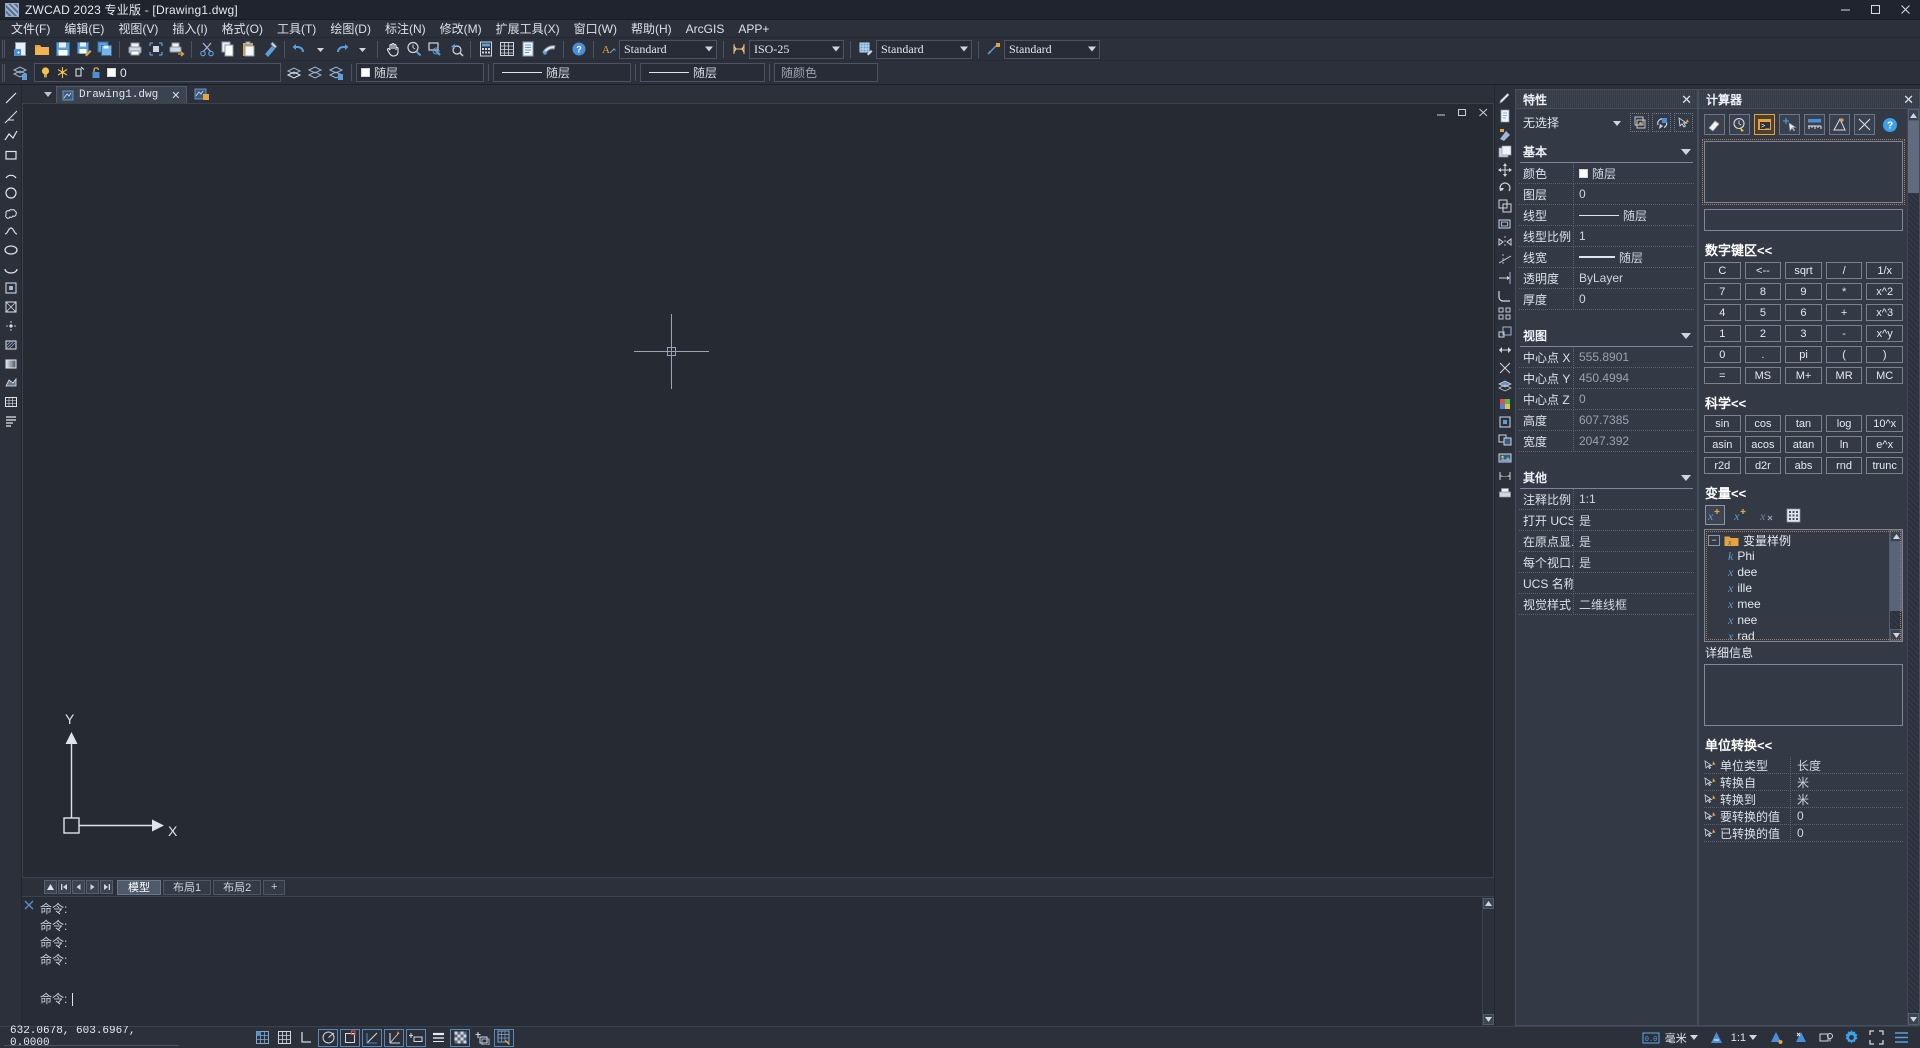  I want to click on next-tab-icon, so click(92, 887).